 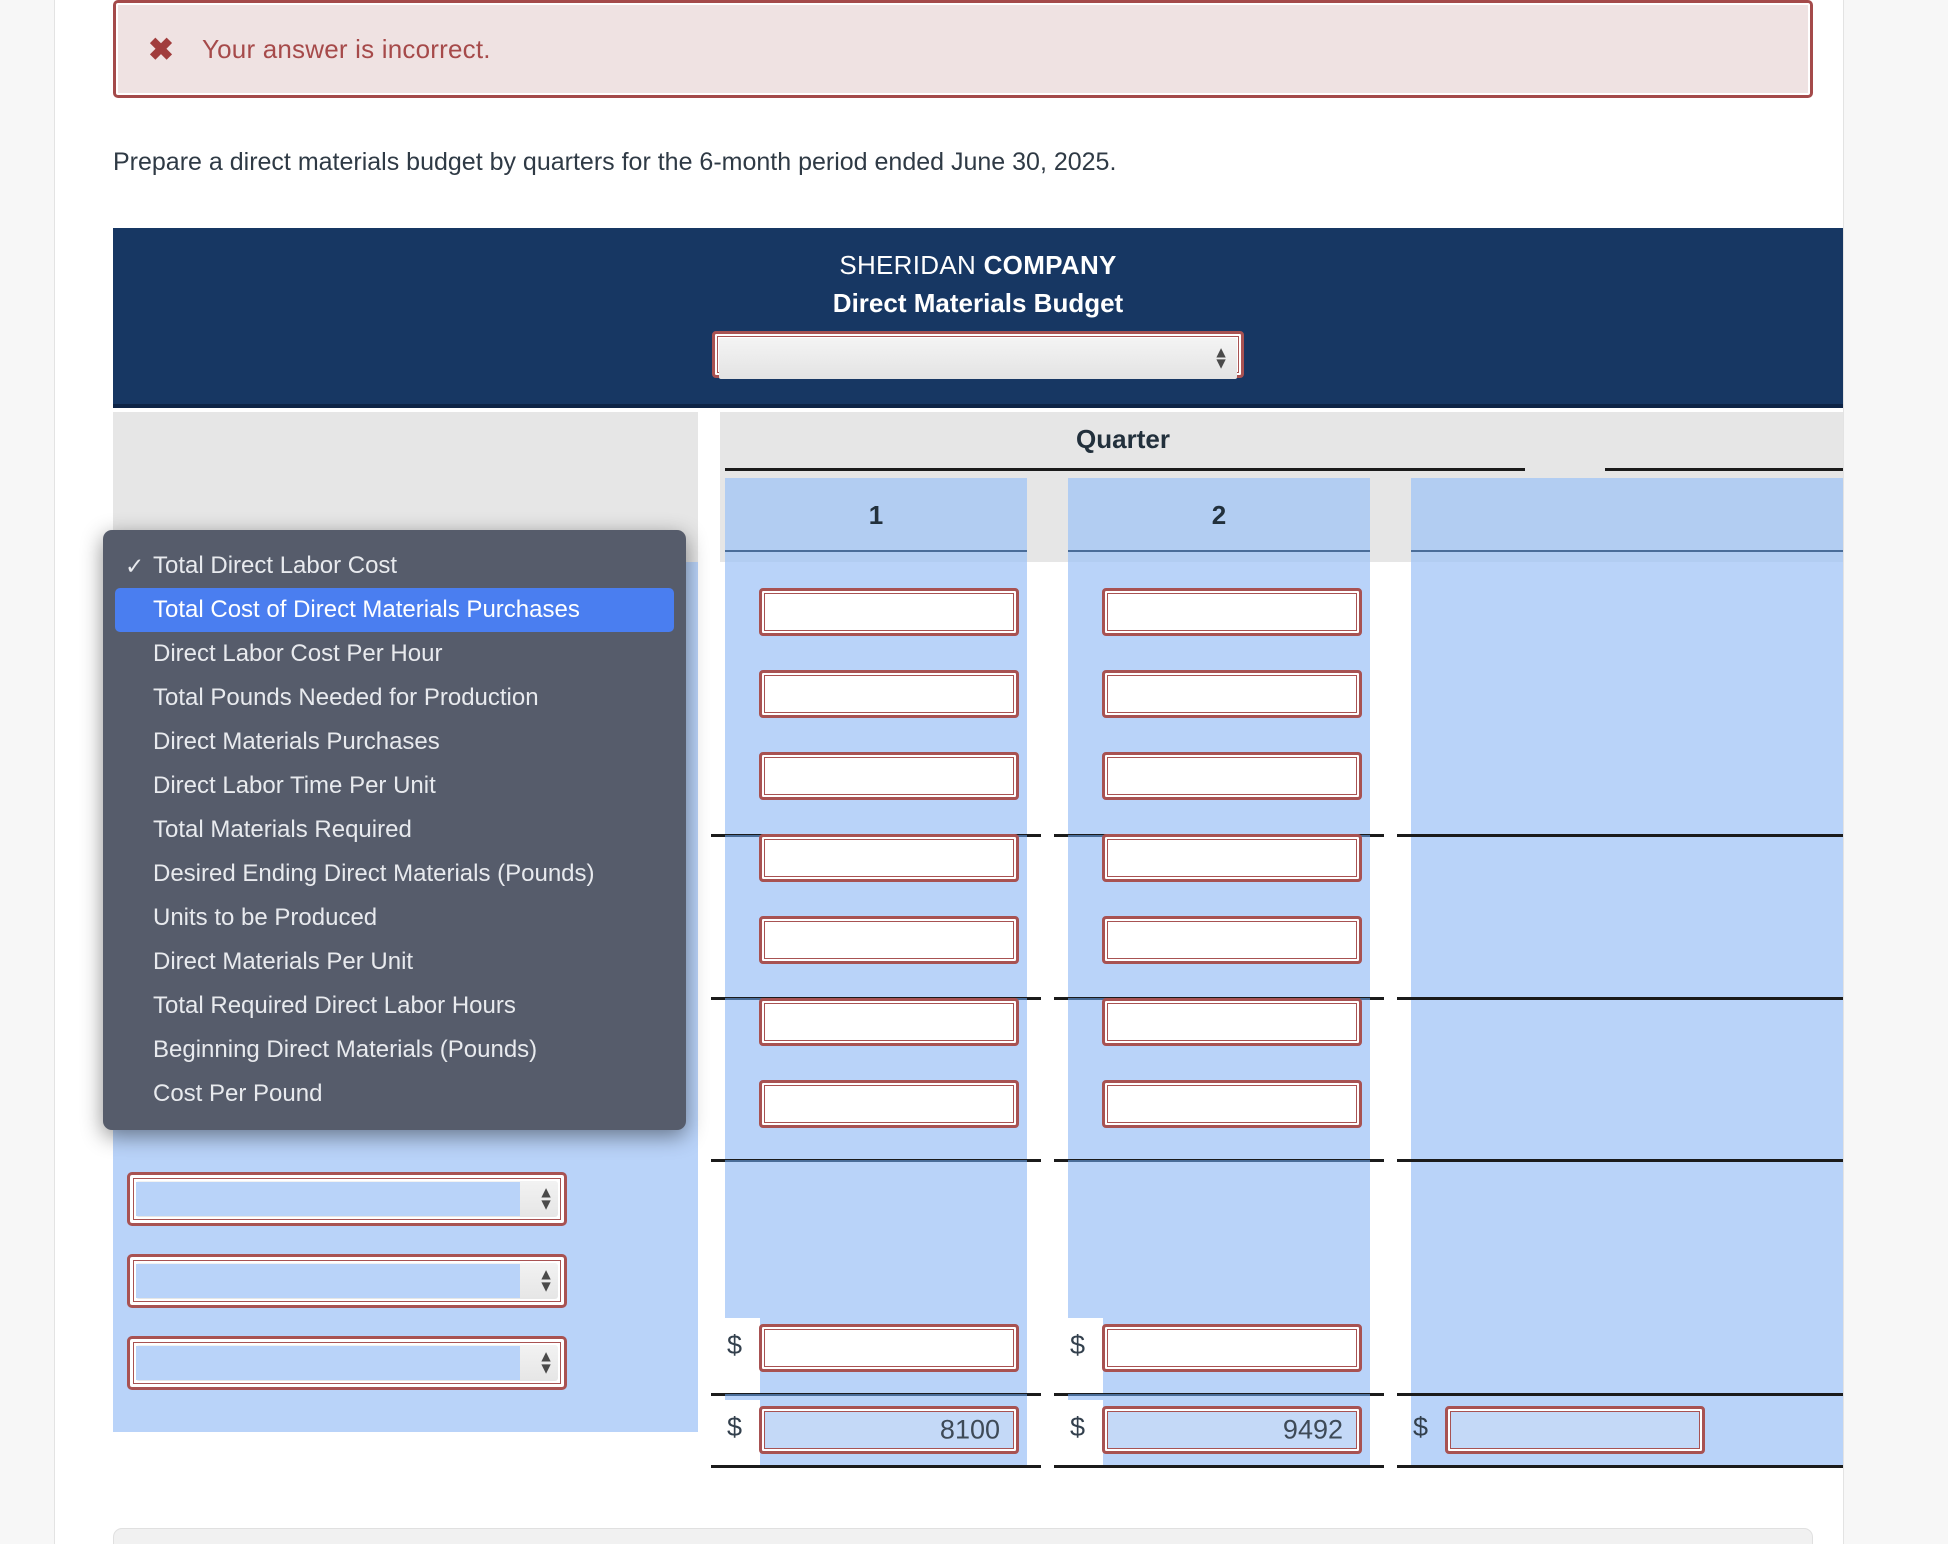 I want to click on quarter-group-rule, so click(x=1125, y=469).